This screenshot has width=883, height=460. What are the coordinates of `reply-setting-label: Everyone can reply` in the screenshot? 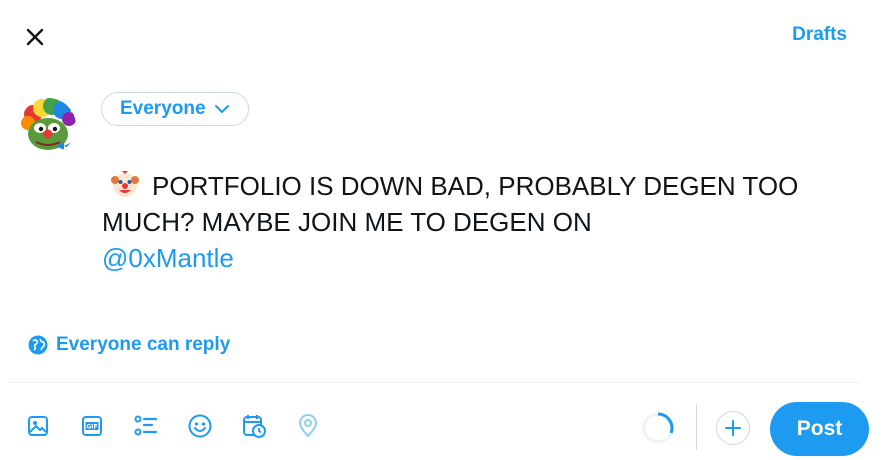 It's located at (143, 344).